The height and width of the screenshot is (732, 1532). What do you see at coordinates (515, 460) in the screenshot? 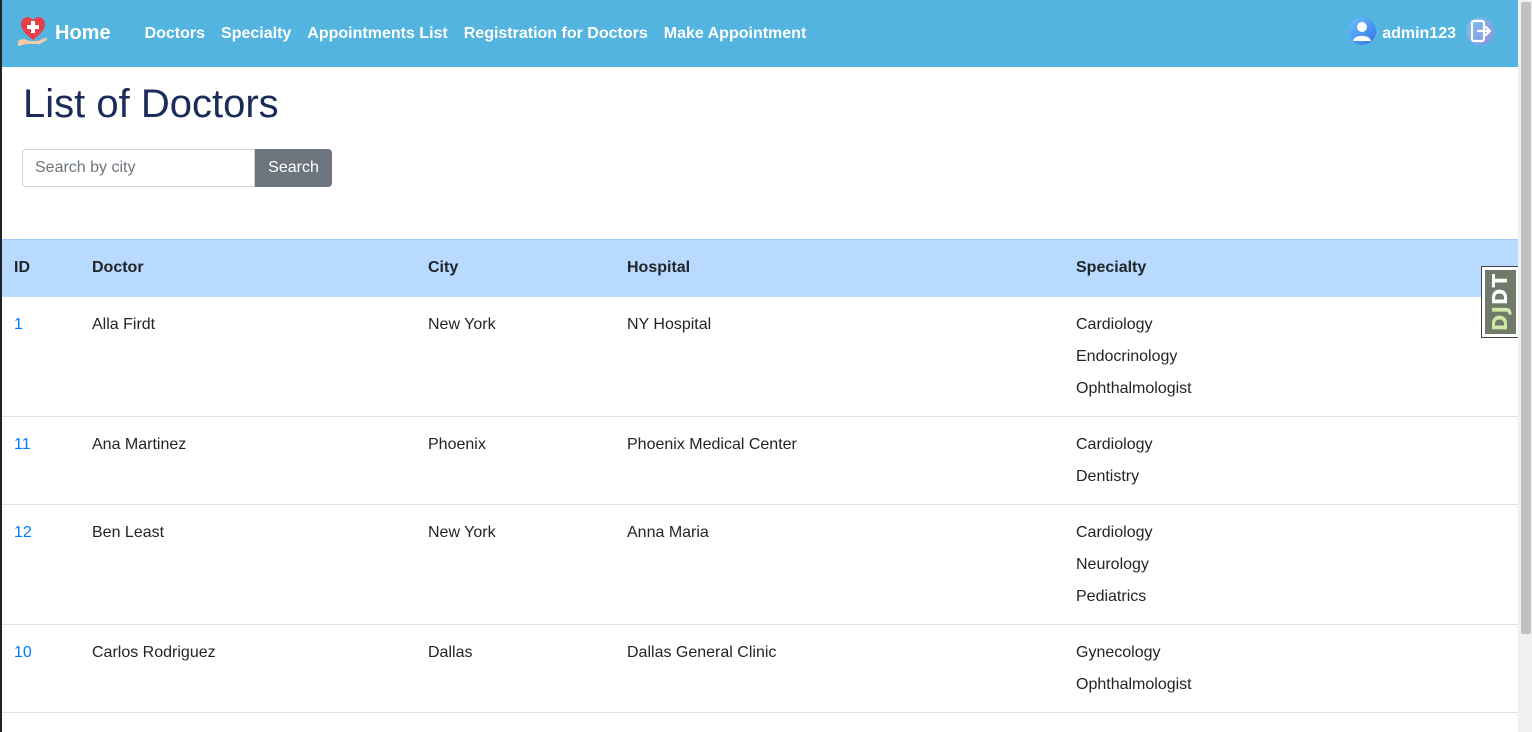
I see `doctor-city: Phoenix` at bounding box center [515, 460].